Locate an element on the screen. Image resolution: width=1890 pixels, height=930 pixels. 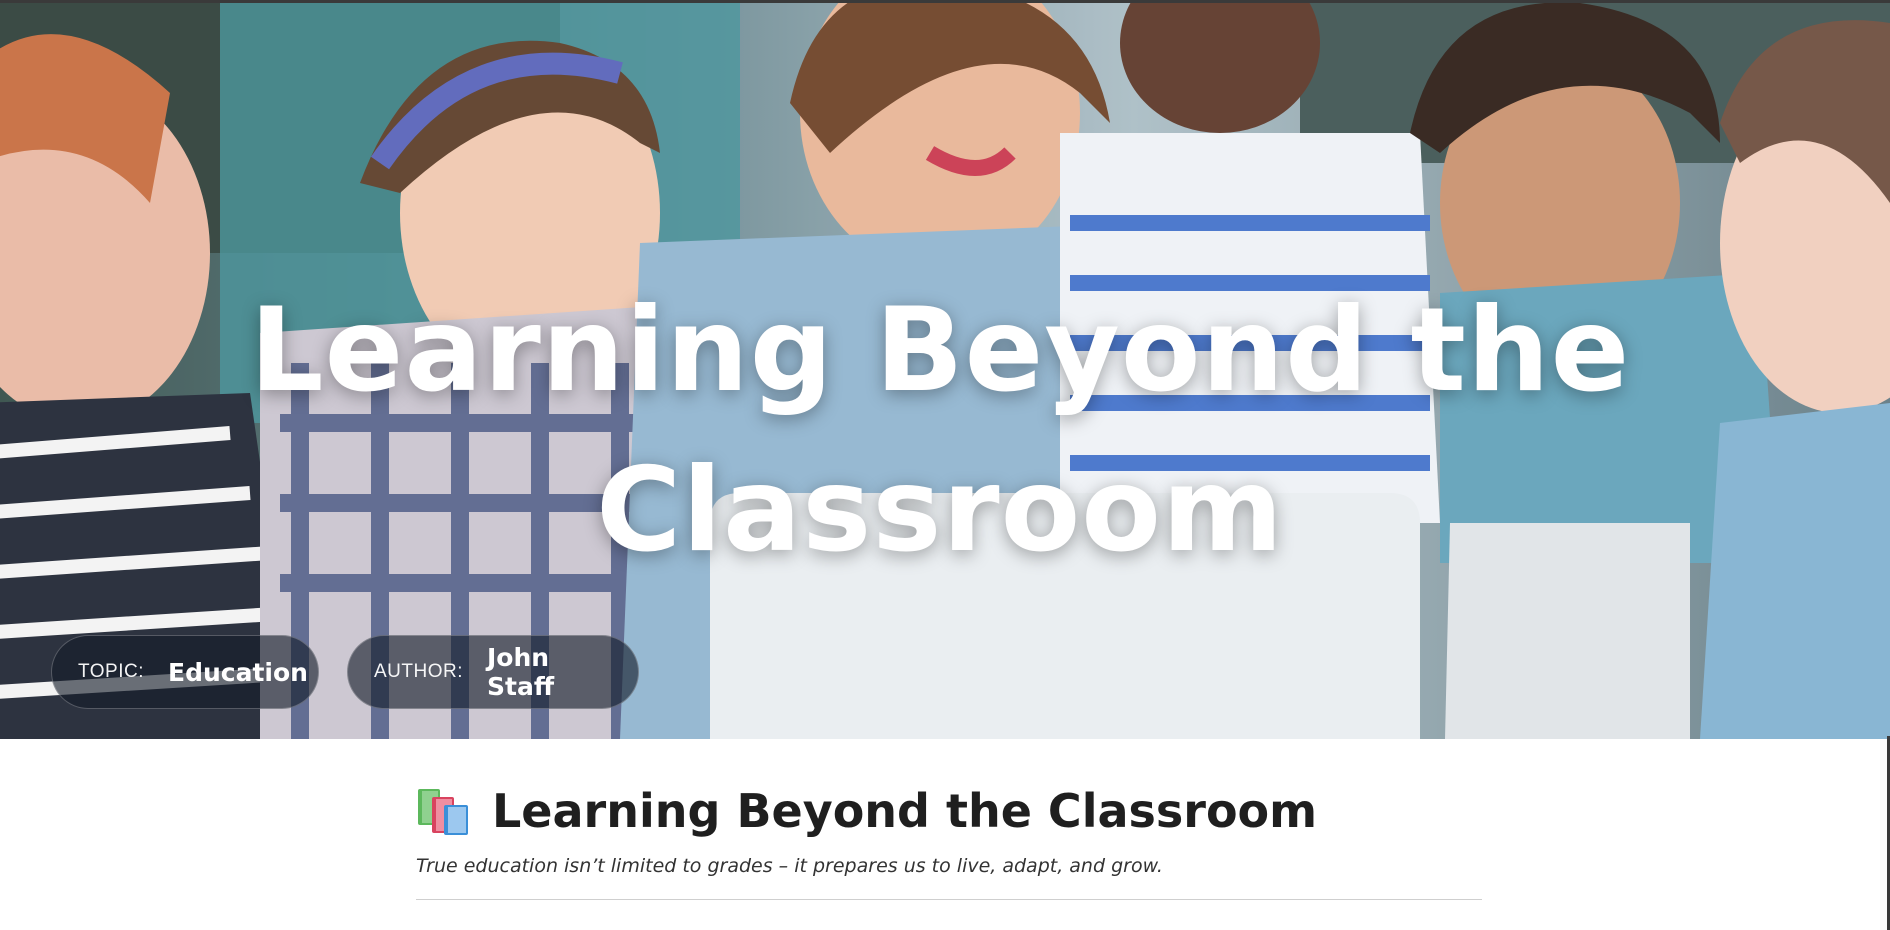
divider is located at coordinates (949, 899).